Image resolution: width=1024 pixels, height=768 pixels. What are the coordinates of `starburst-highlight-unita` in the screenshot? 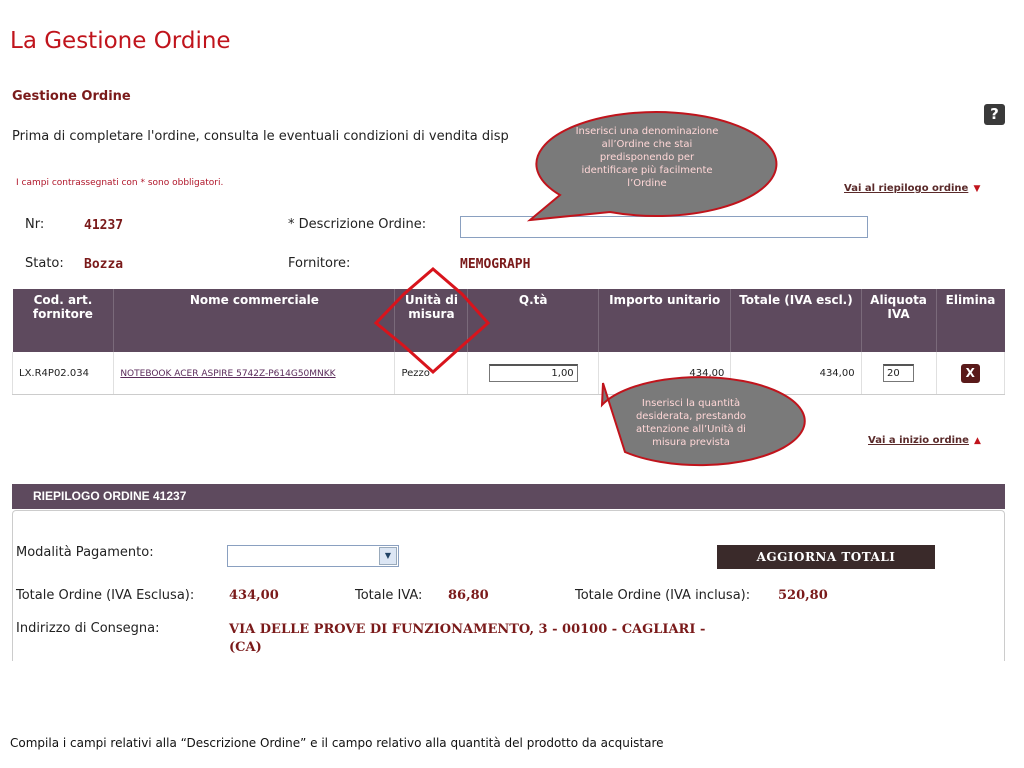 It's located at (432, 321).